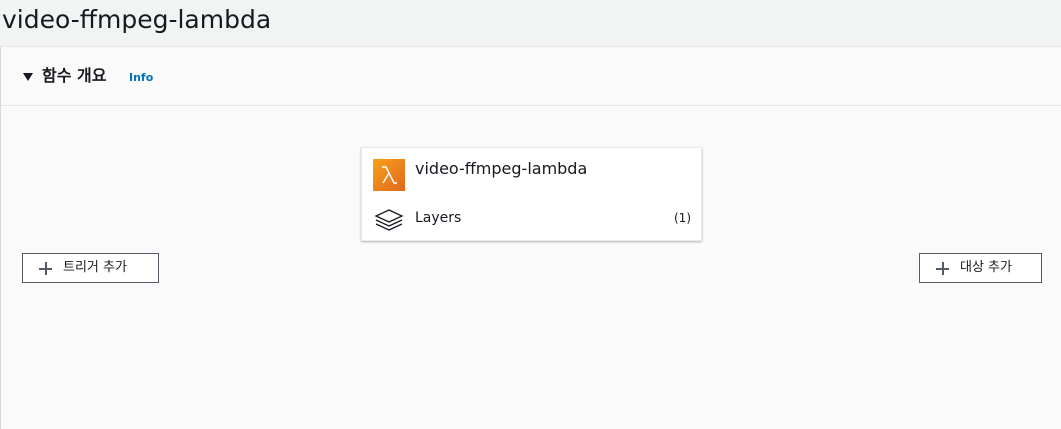  What do you see at coordinates (389, 221) in the screenshot?
I see `layers-icon` at bounding box center [389, 221].